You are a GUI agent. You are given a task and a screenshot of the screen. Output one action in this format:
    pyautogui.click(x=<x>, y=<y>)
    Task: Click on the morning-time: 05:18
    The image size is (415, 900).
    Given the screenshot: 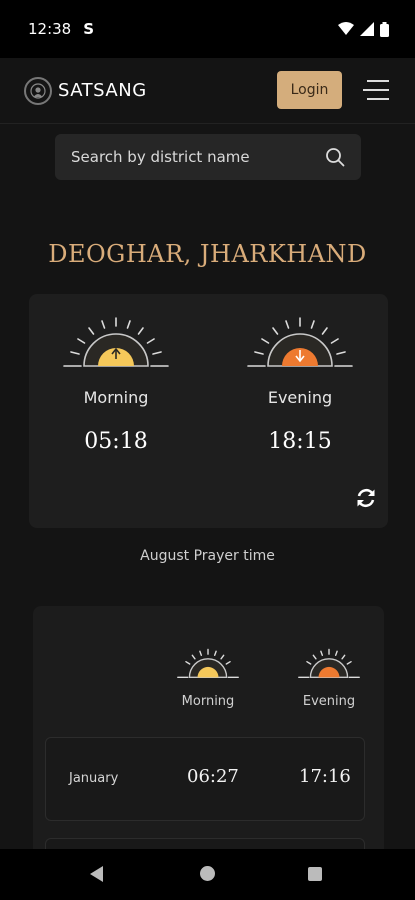 What is the action you would take?
    pyautogui.click(x=116, y=441)
    